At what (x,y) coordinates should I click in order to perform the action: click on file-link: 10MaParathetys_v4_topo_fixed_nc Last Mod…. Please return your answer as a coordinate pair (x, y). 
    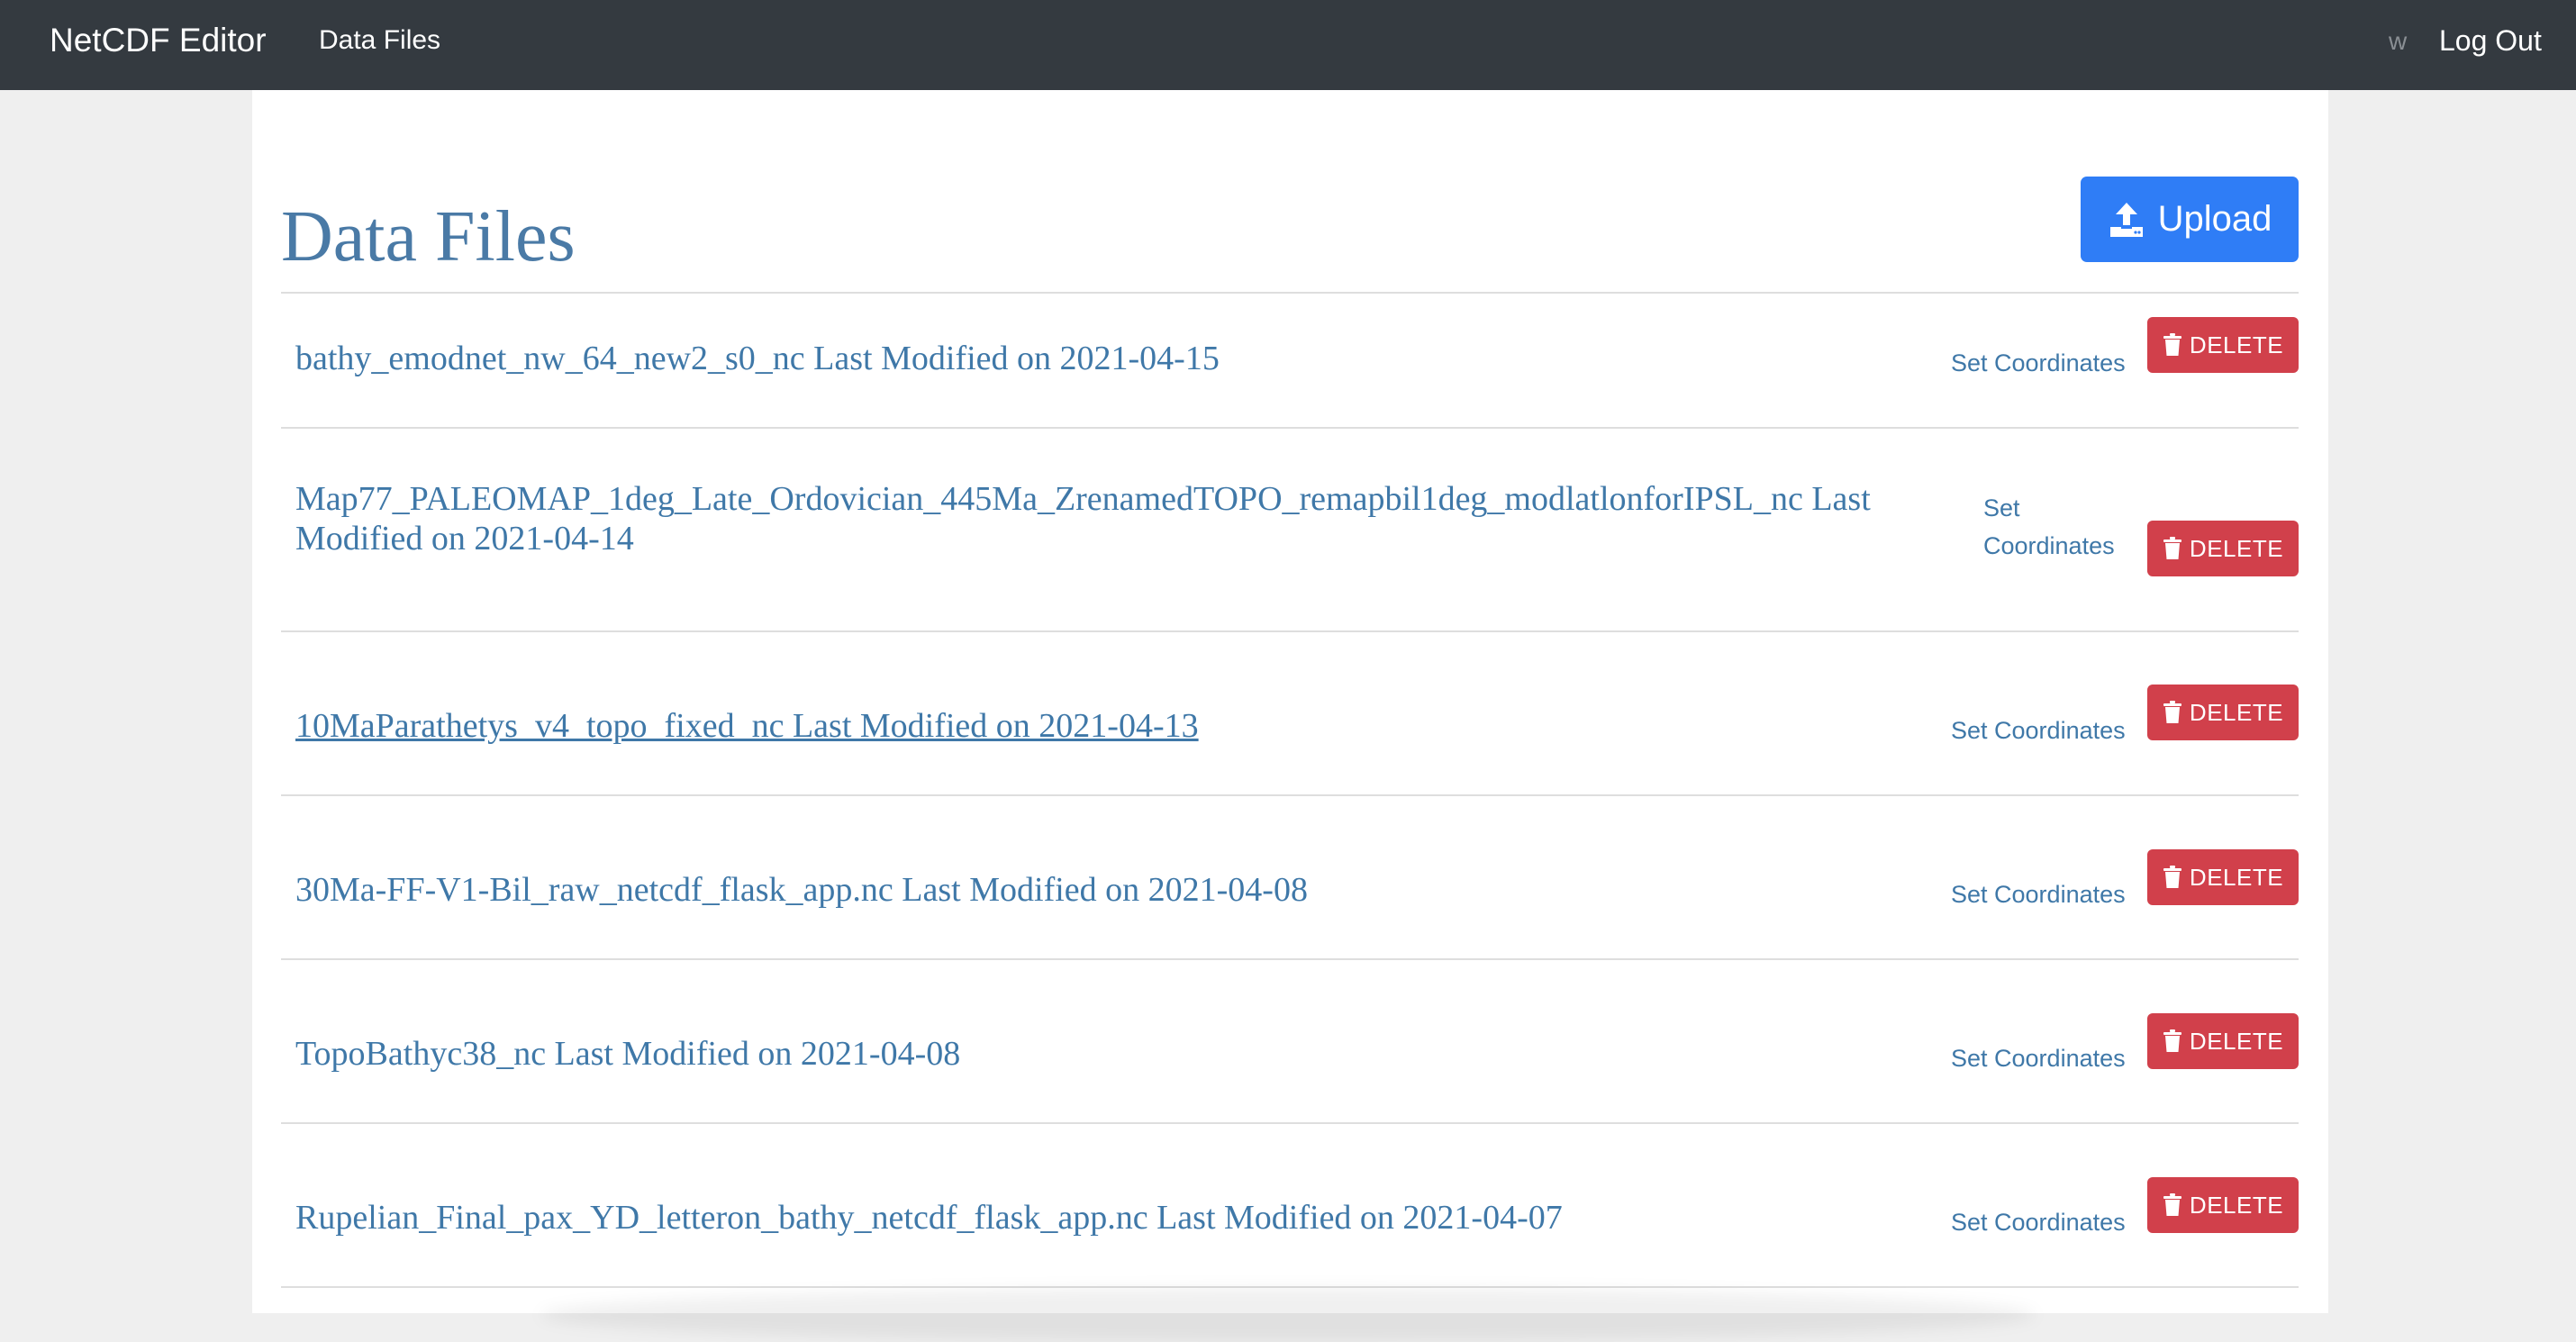
    Looking at the image, I should click on (747, 726).